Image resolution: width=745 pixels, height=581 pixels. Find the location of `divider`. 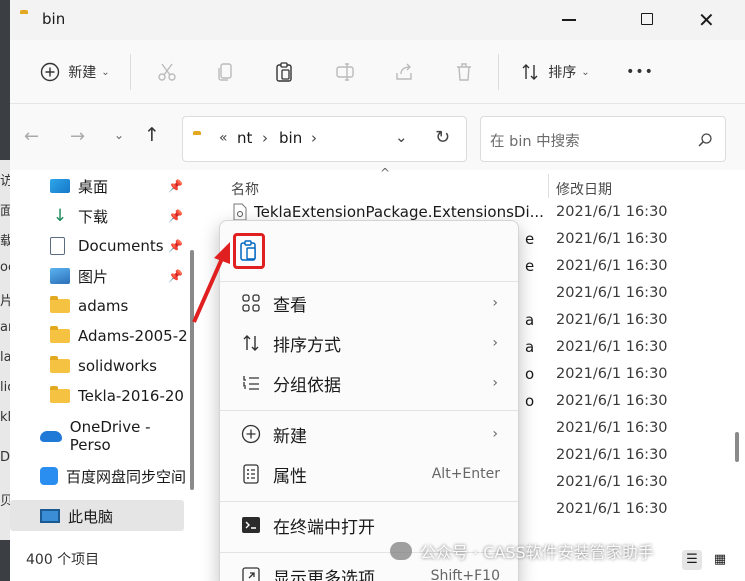

divider is located at coordinates (498, 72).